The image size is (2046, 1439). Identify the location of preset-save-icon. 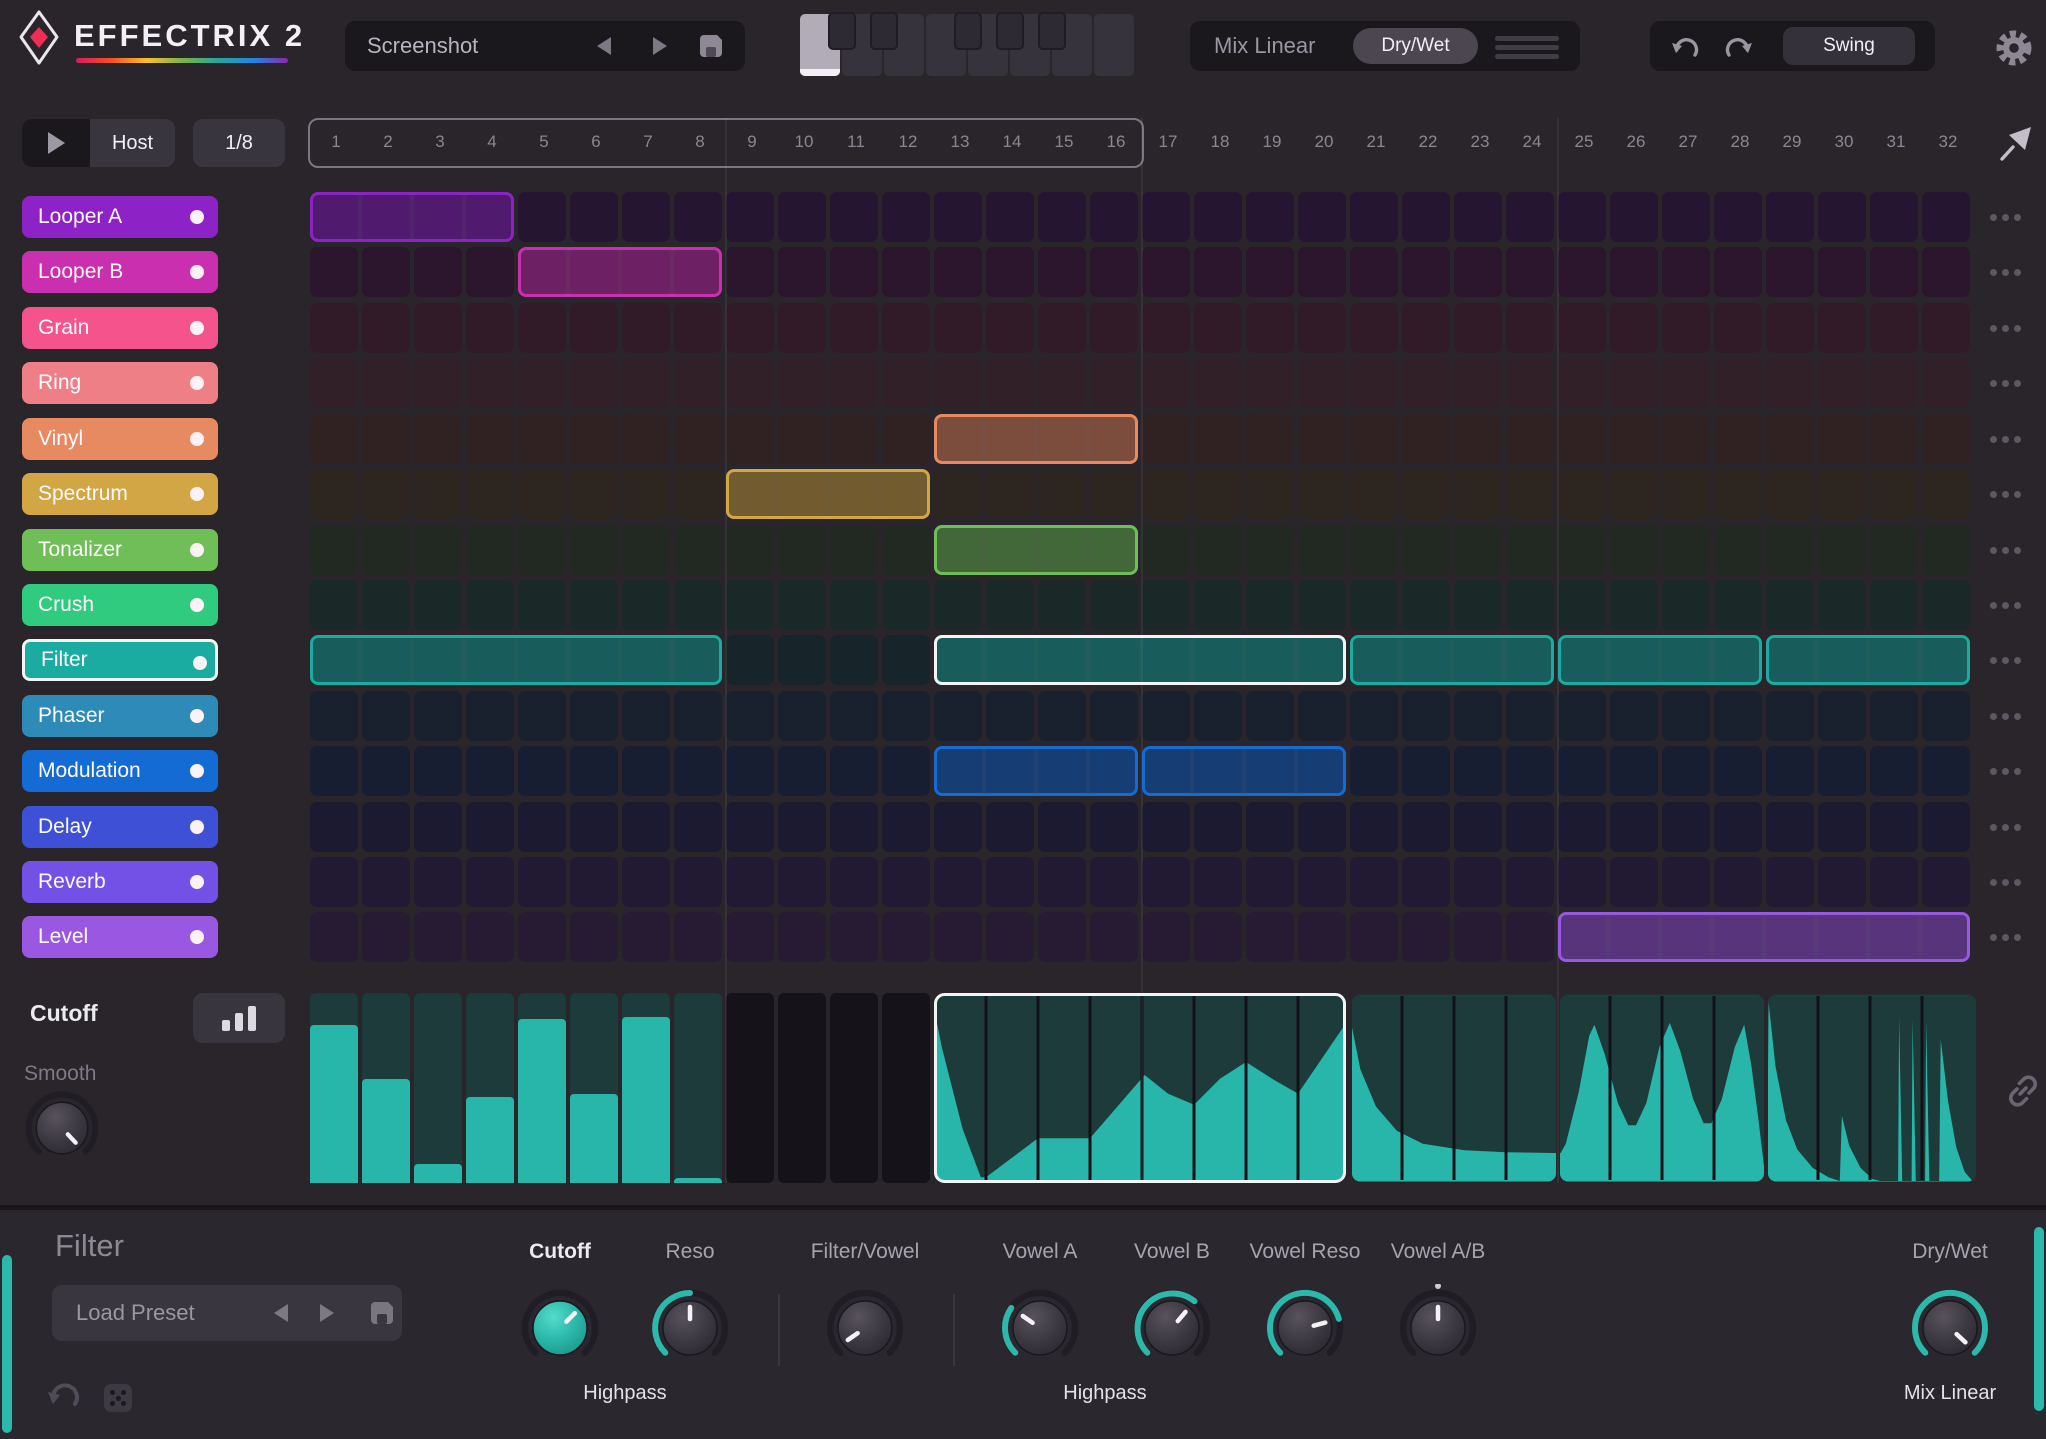
(711, 46).